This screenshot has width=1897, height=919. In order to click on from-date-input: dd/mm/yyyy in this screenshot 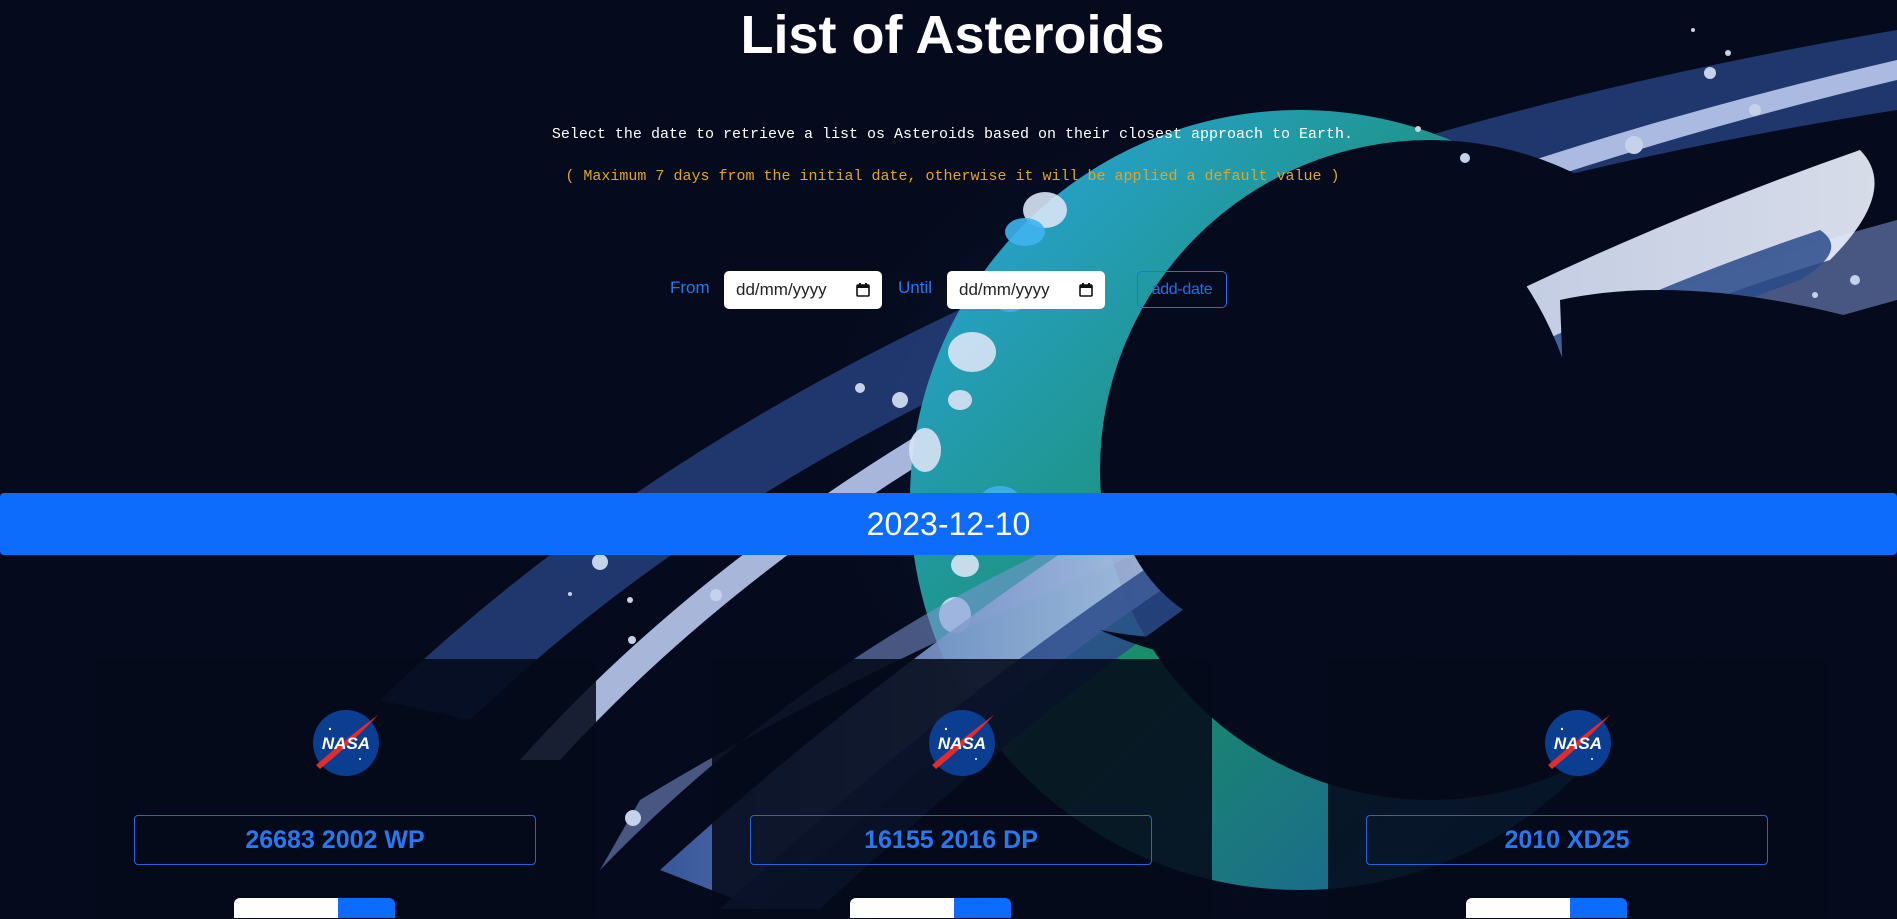, I will do `click(803, 290)`.